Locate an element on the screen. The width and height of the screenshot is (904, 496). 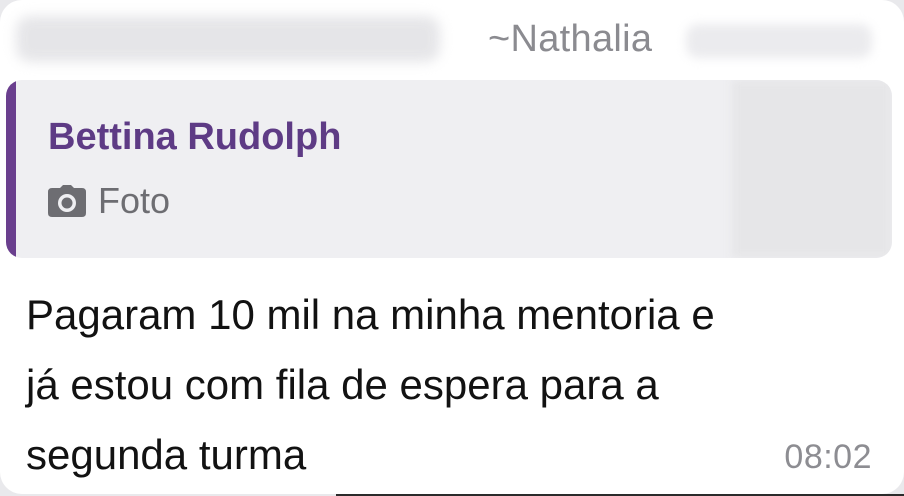
camera-icon is located at coordinates (67, 201).